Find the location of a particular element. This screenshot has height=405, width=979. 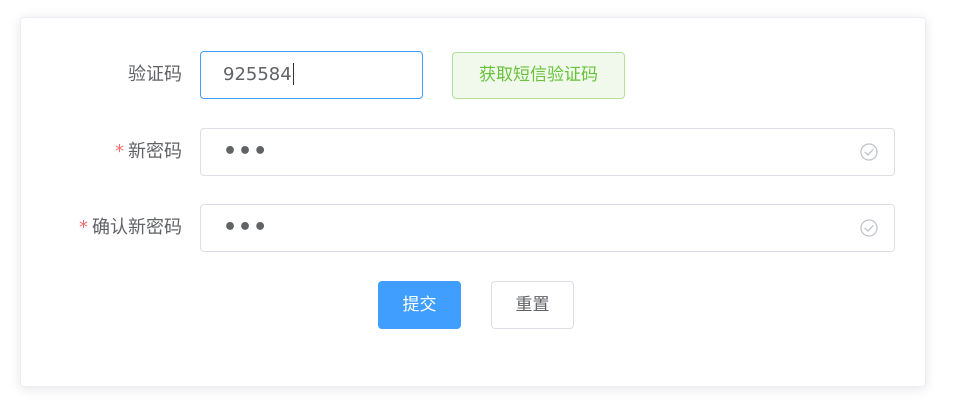

confirm-password-label: * 确认新密码 is located at coordinates (130, 227).